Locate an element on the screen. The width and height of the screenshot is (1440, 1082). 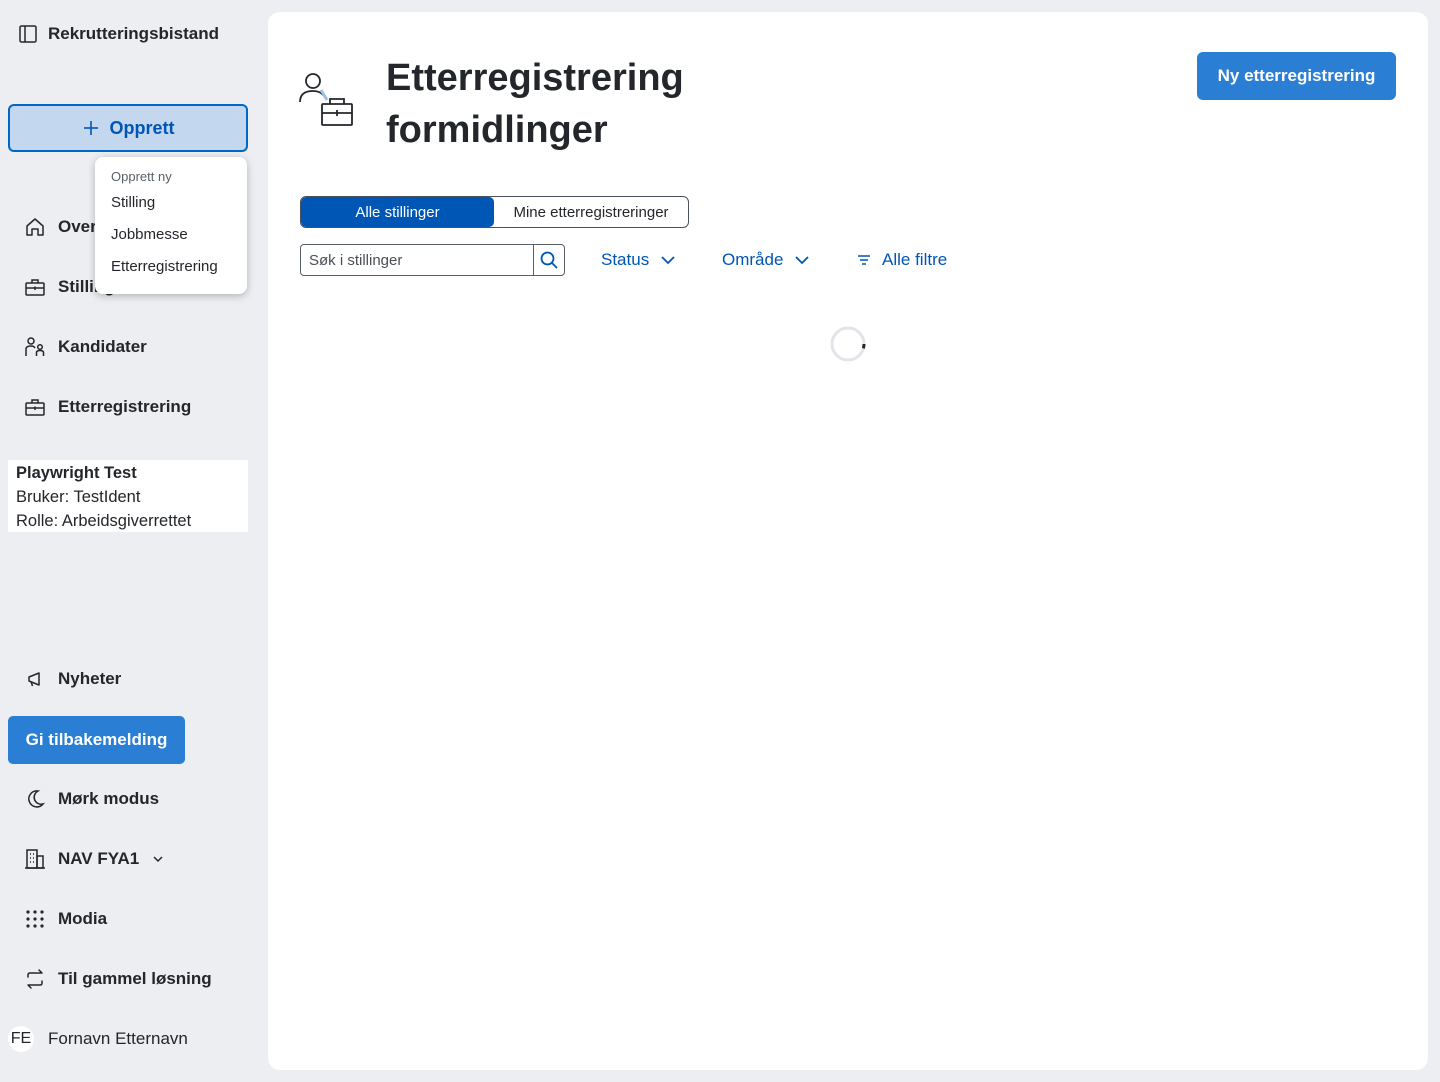
sidebar-item-old-solution: Til gammel løsning is located at coordinates (118, 979).